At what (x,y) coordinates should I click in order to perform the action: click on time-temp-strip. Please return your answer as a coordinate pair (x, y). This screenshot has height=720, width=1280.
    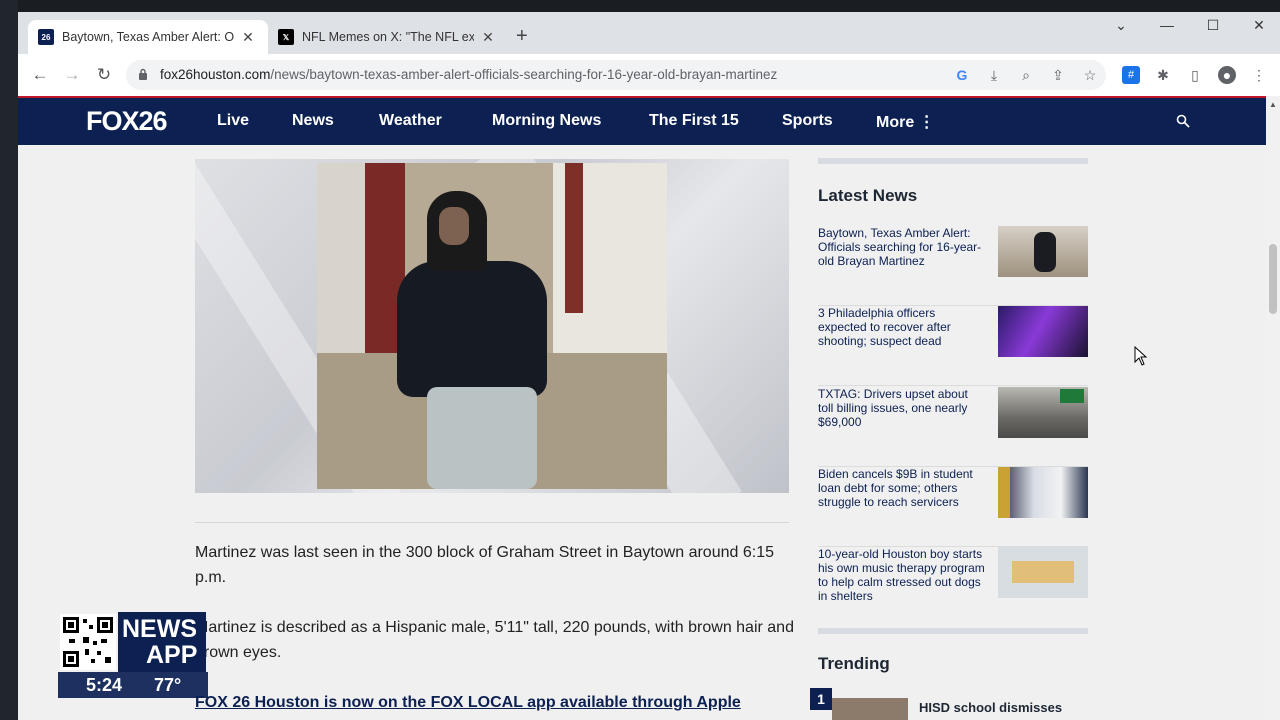
    Looking at the image, I should click on (133, 685).